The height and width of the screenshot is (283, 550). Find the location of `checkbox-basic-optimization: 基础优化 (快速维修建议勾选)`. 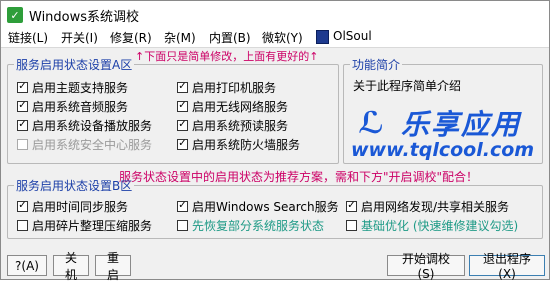

checkbox-basic-optimization: 基础优化 (快速维修建议勾选) is located at coordinates (432, 225).